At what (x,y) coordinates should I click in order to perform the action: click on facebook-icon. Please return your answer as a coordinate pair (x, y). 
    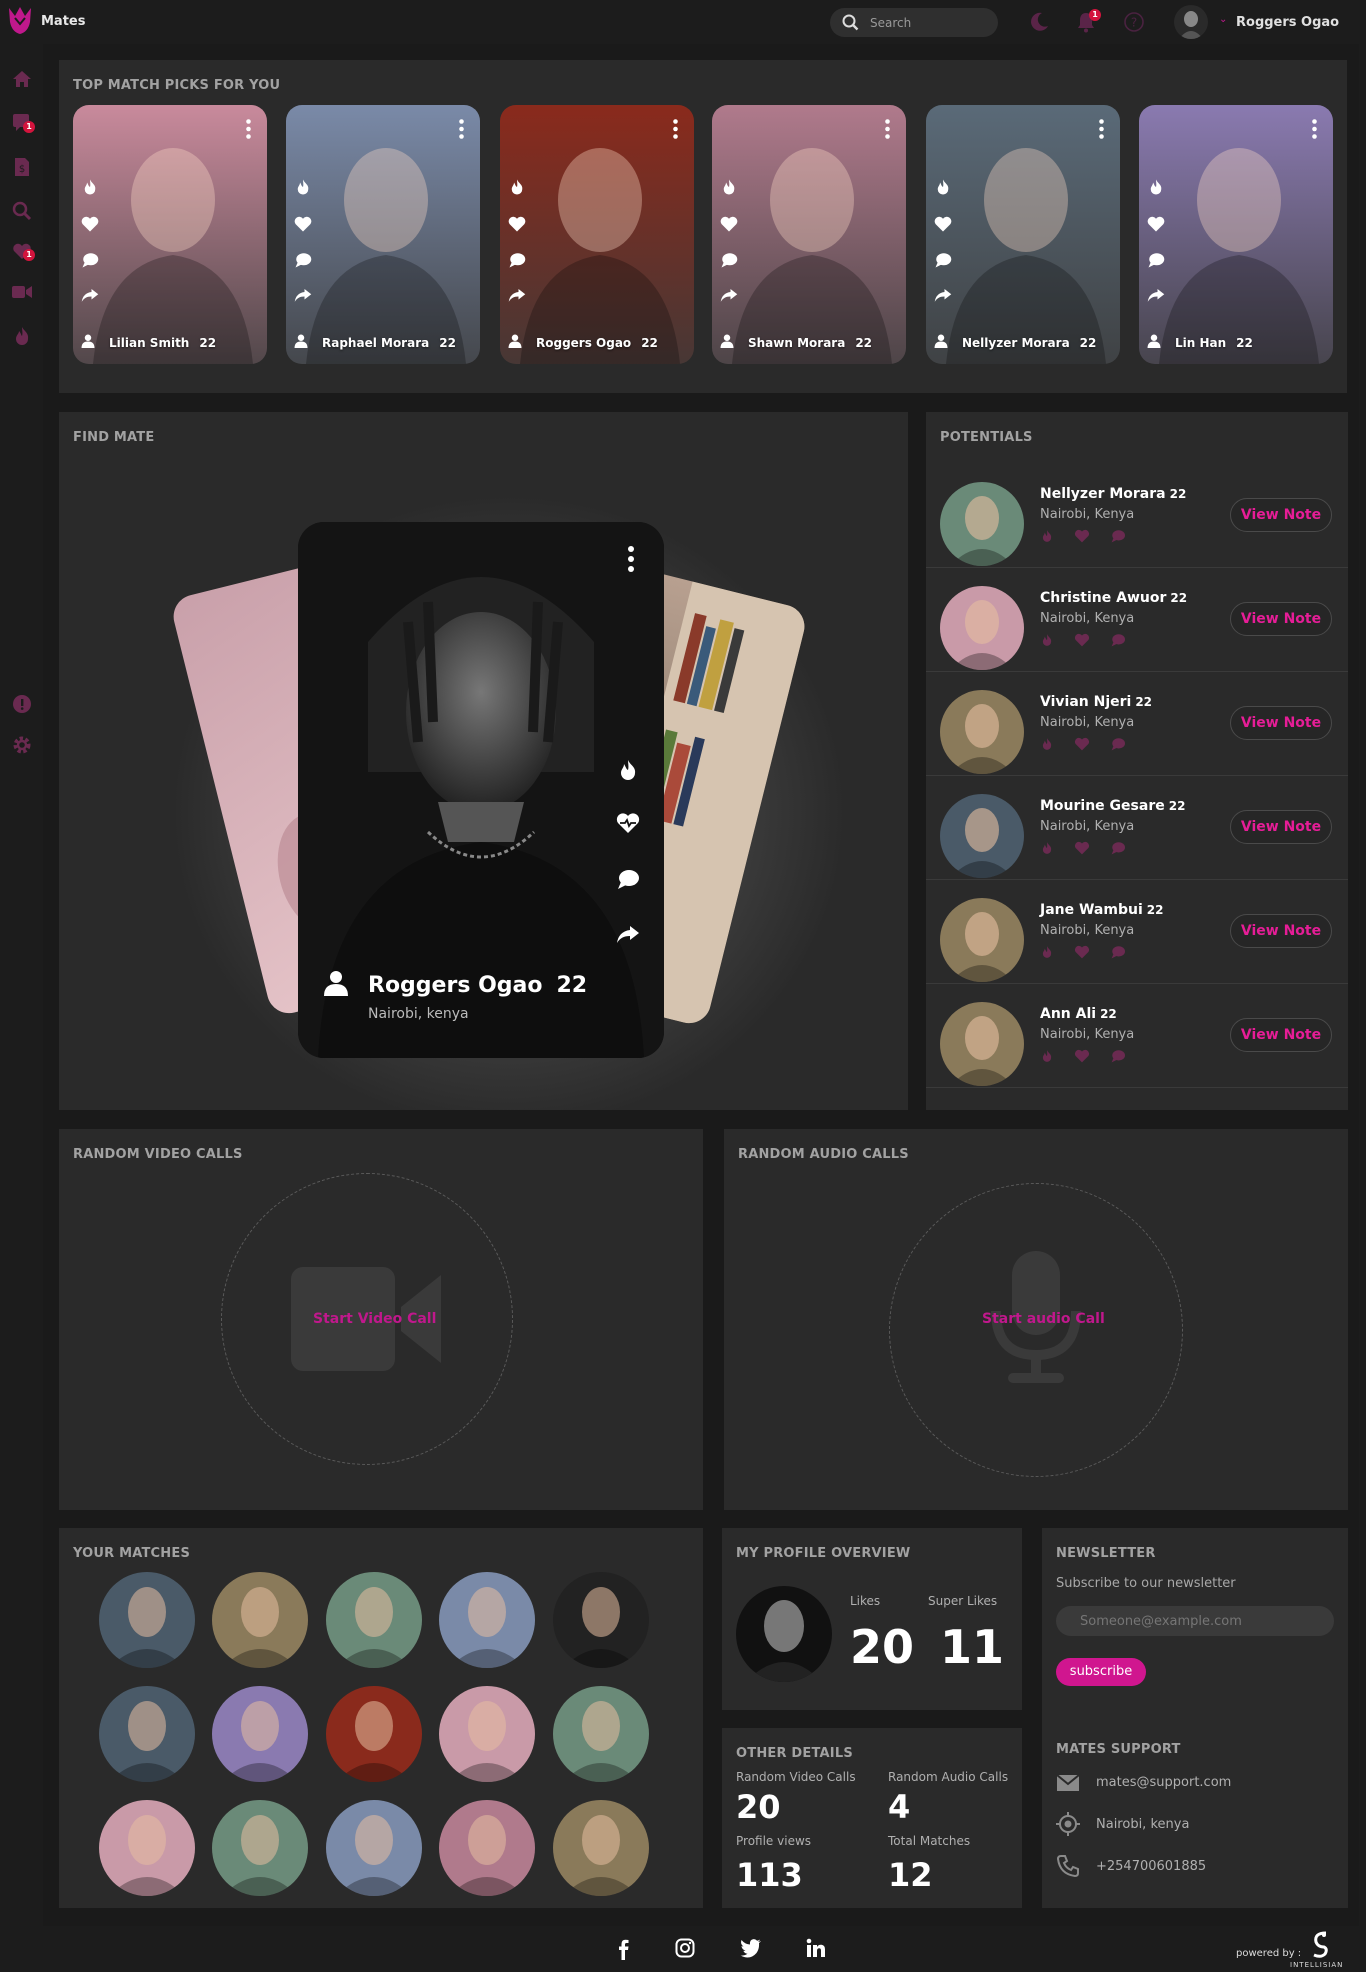
    Looking at the image, I should click on (624, 1949).